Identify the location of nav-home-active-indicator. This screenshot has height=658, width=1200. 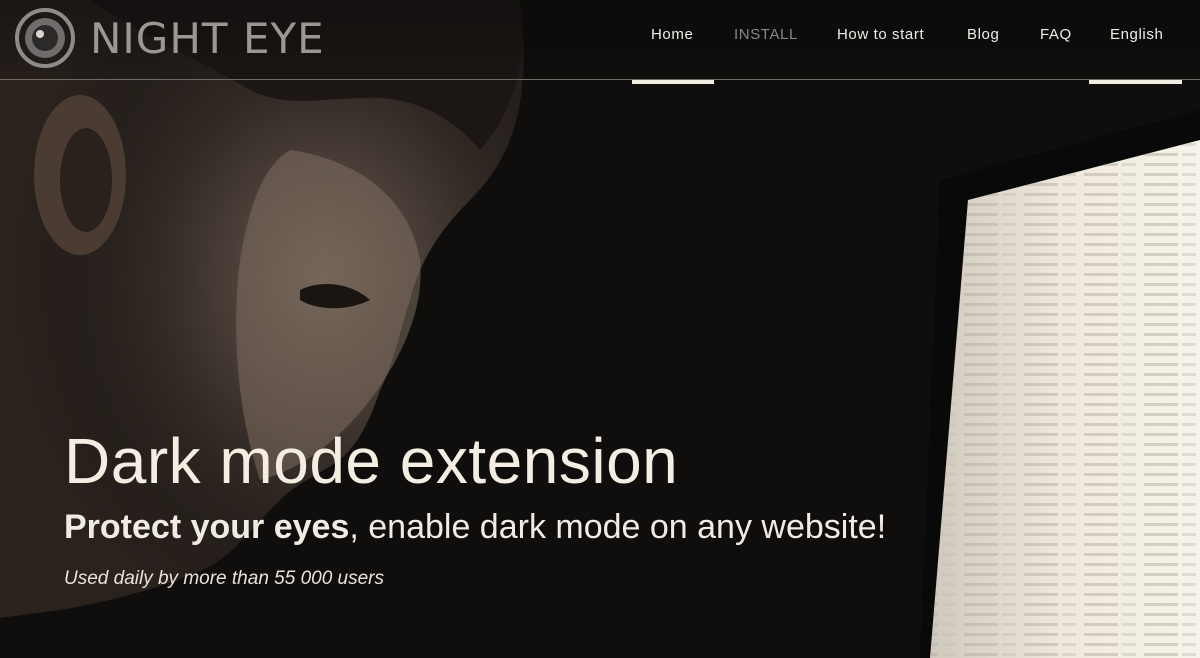
(673, 82).